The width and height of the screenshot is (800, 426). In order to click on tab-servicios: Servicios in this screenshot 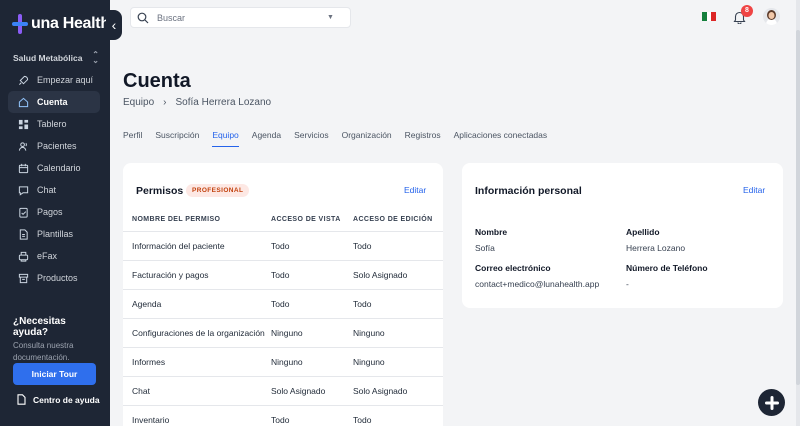, I will do `click(311, 138)`.